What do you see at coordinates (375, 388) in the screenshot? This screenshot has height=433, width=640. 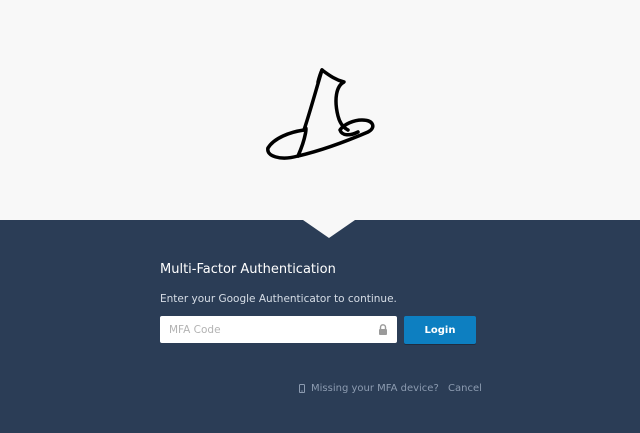 I see `missing-mfa-device-label: Missing your MFA device?` at bounding box center [375, 388].